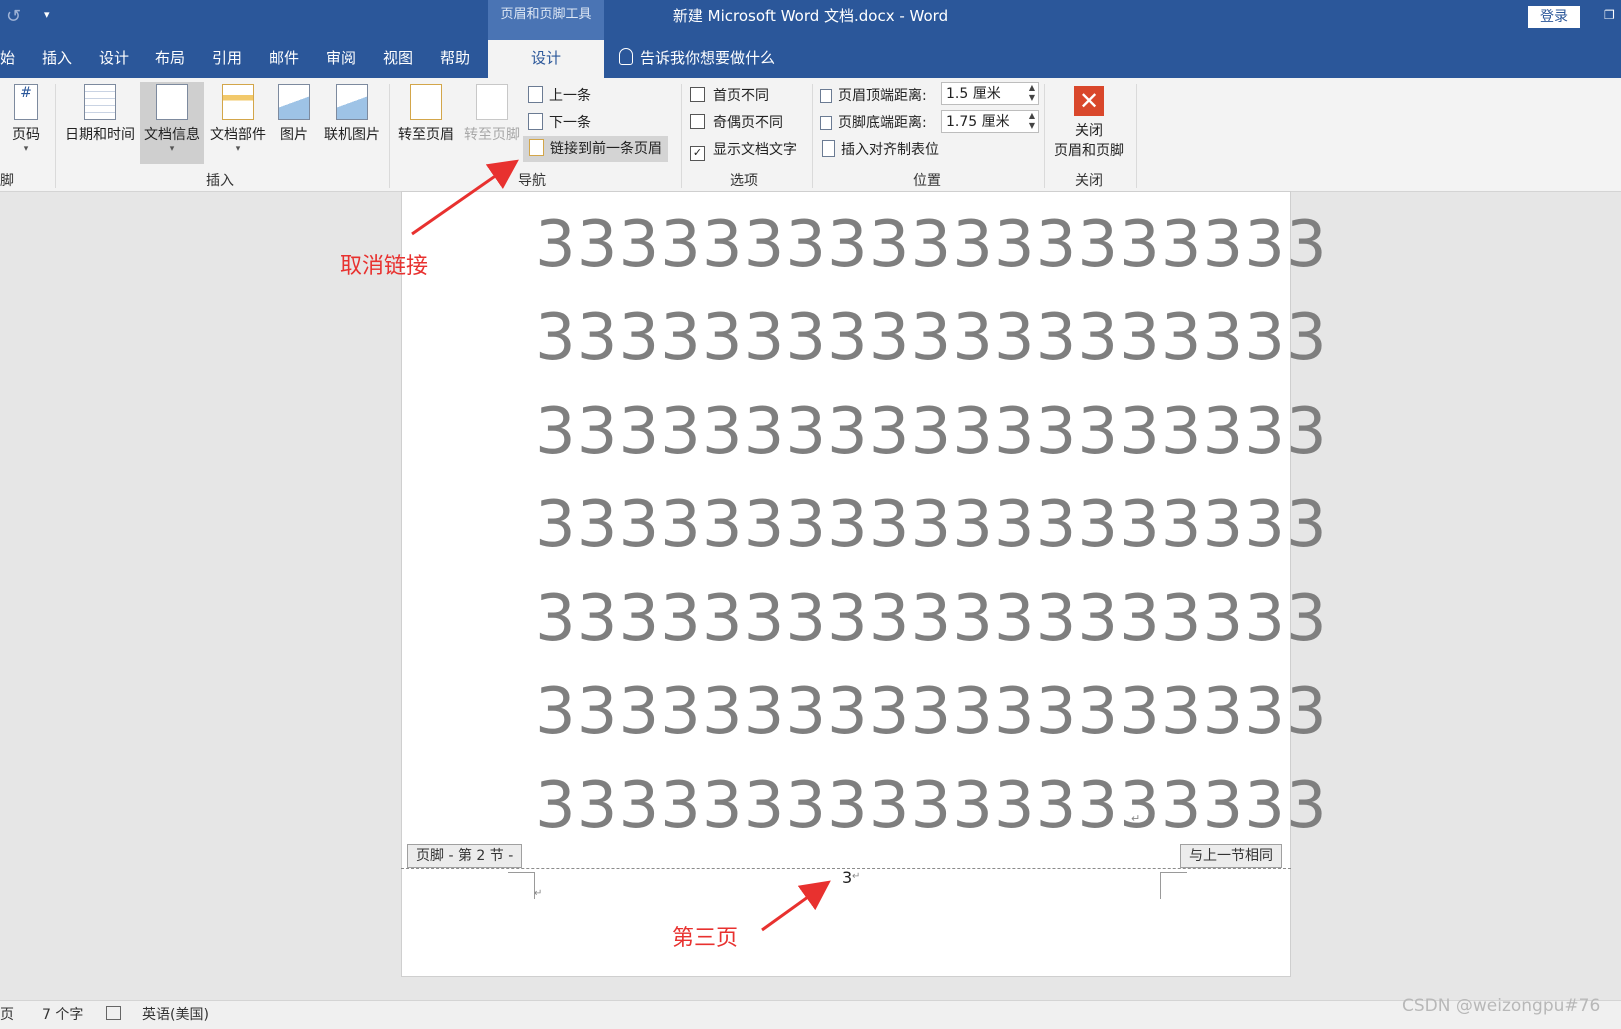 The image size is (1621, 1029). Describe the element at coordinates (113, 1013) in the screenshot. I see `proofing-icon` at that location.